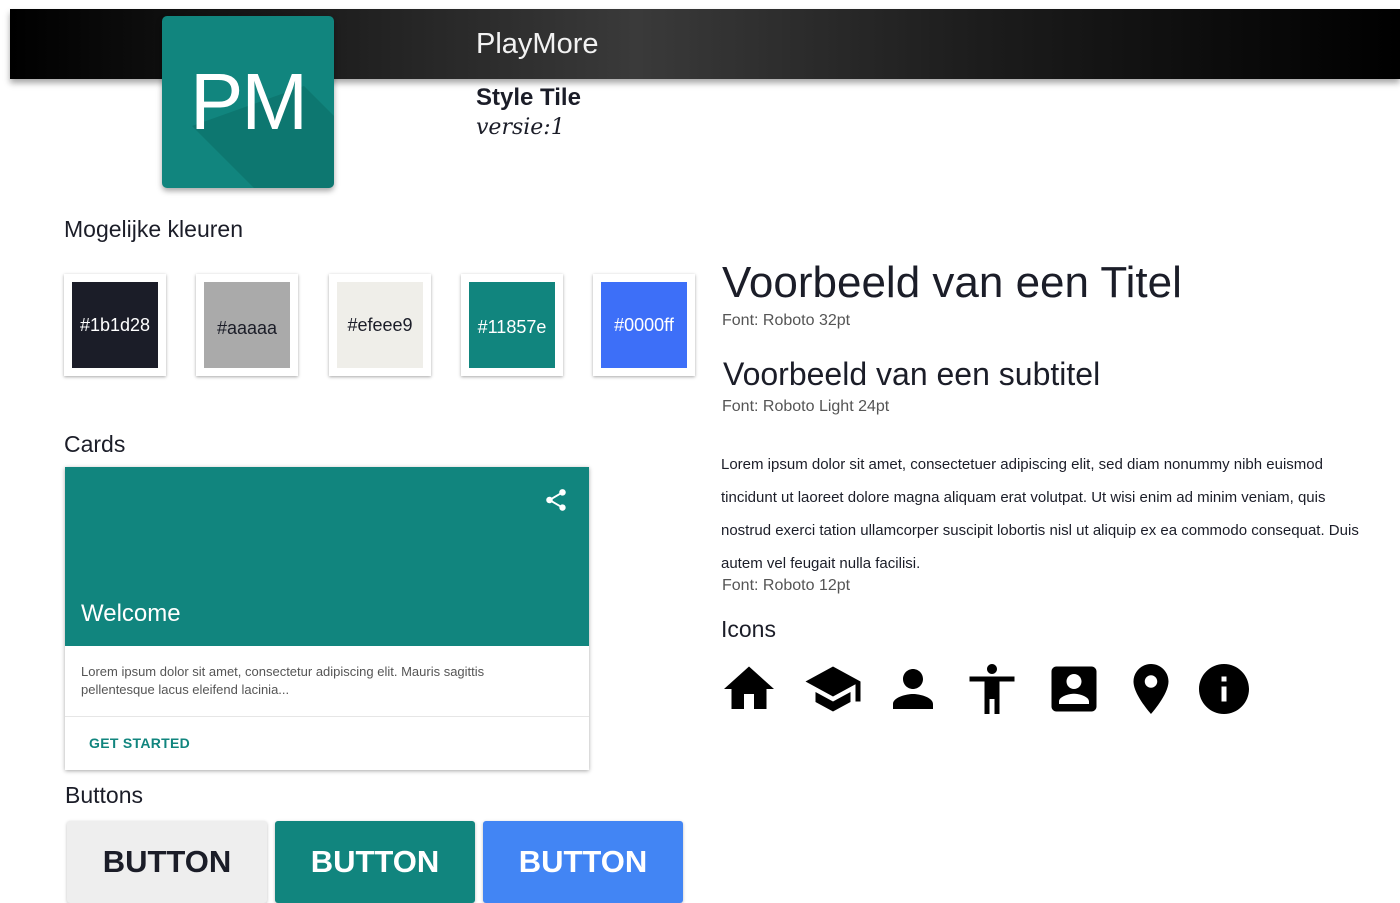 Image resolution: width=1400 pixels, height=903 pixels. I want to click on default-button: BUTTON, so click(167, 862).